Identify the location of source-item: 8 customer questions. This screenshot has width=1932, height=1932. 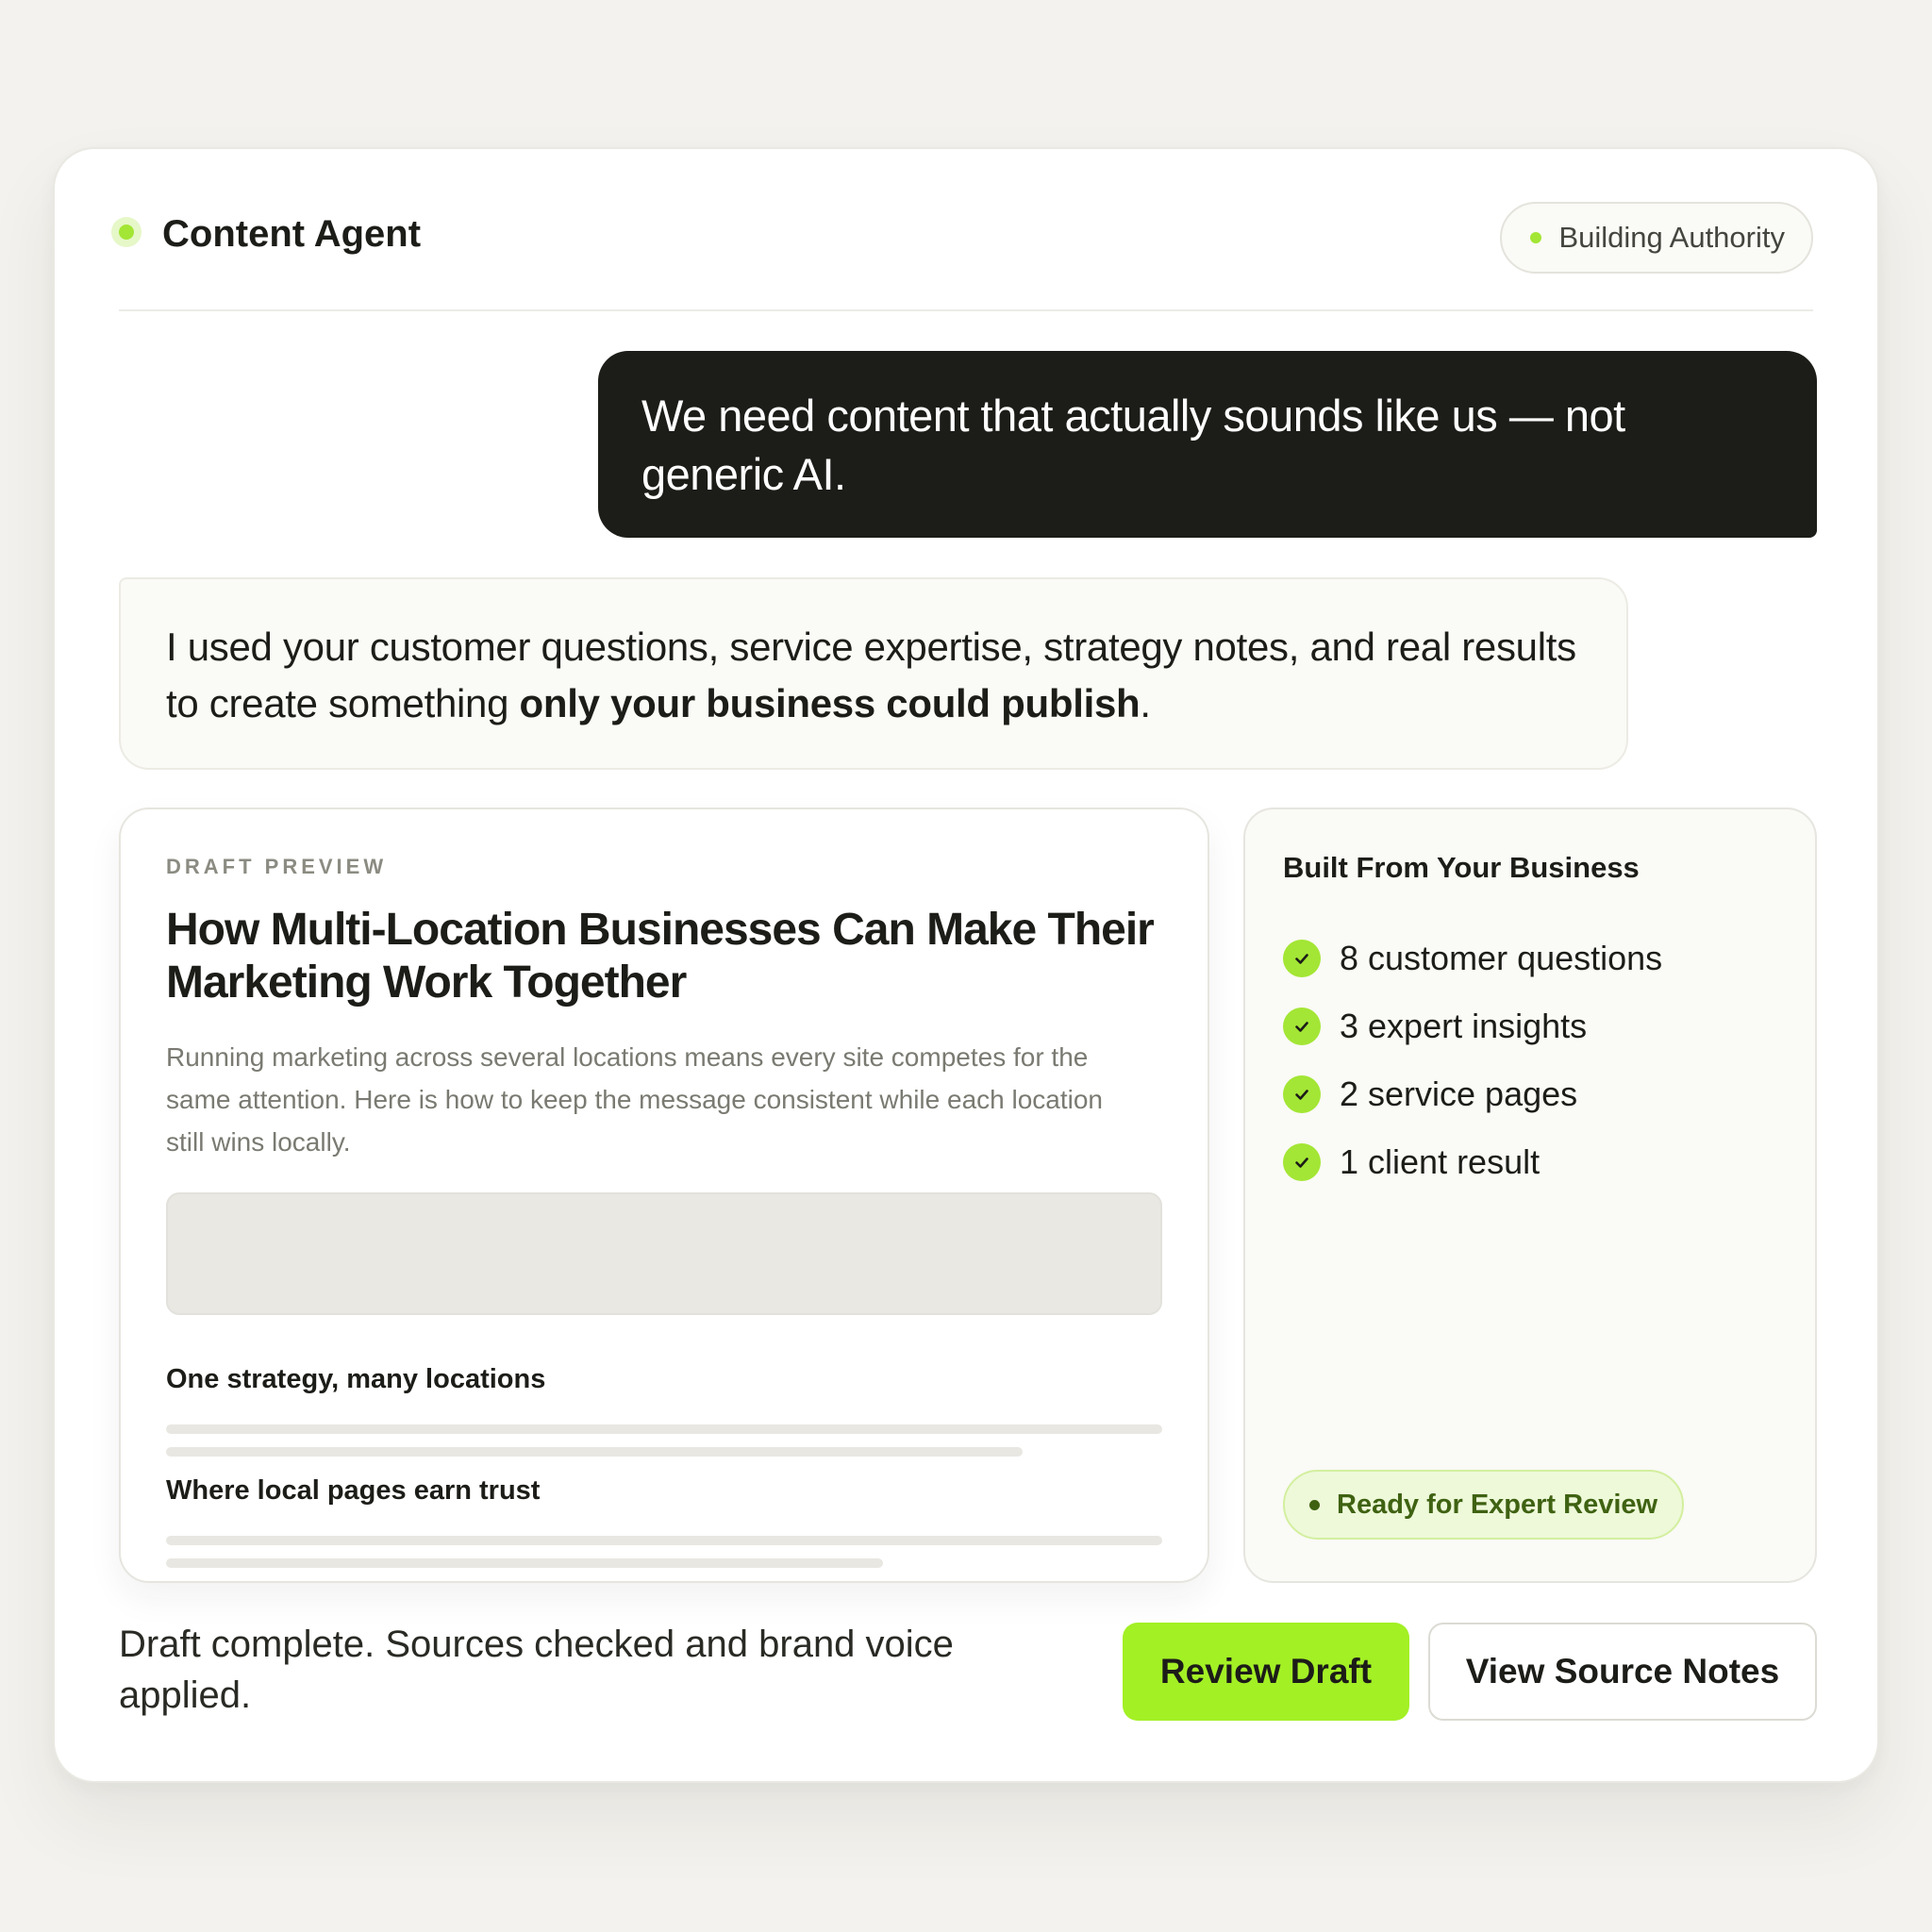
(1473, 958).